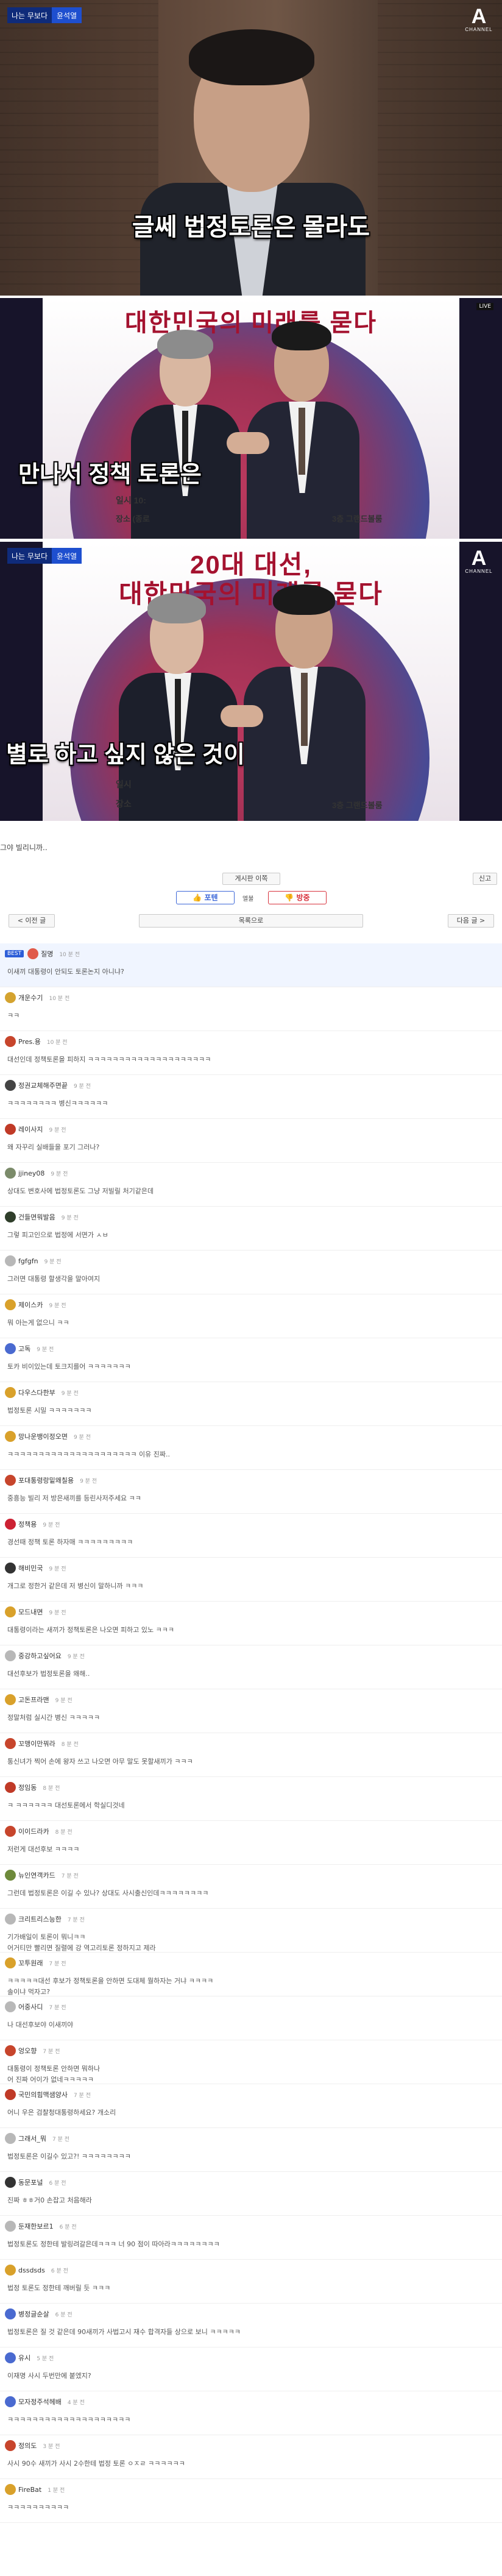 The height and width of the screenshot is (2576, 502). Describe the element at coordinates (251, 1875) in the screenshot. I see `comment-header: 뉴인연객카드 7 분 전` at that location.